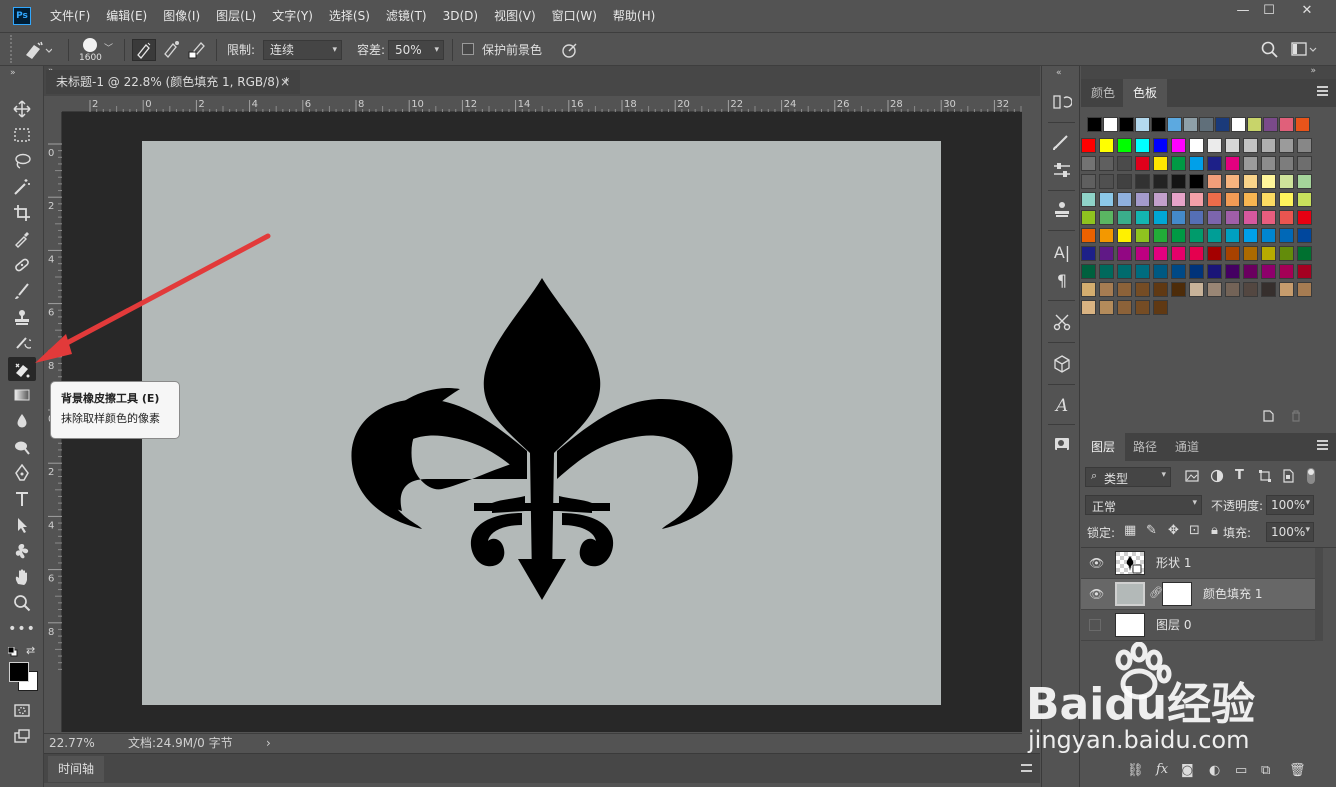  What do you see at coordinates (1145, 93) in the screenshot?
I see `tab-swatches: 色板` at bounding box center [1145, 93].